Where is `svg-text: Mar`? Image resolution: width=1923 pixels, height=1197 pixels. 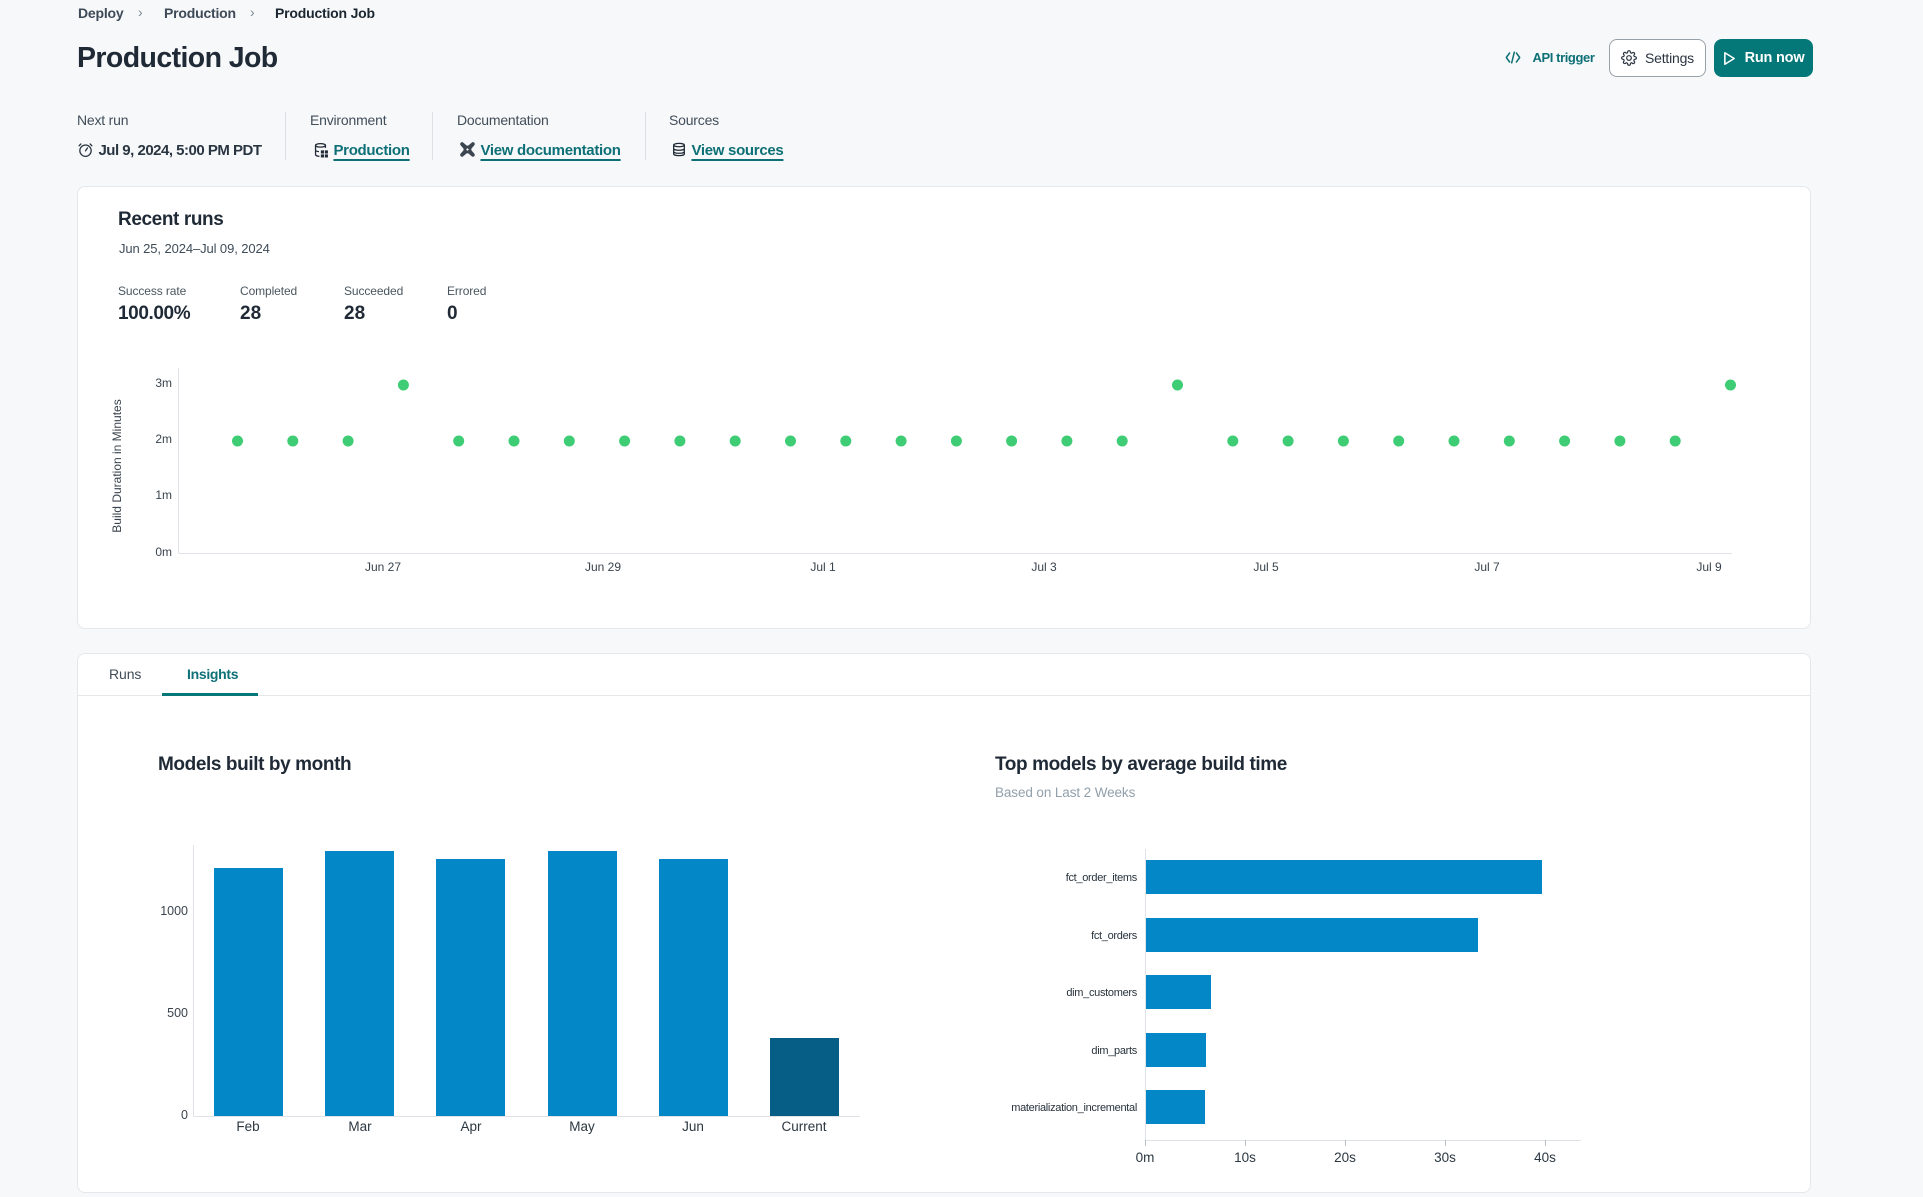 svg-text: Mar is located at coordinates (360, 1126).